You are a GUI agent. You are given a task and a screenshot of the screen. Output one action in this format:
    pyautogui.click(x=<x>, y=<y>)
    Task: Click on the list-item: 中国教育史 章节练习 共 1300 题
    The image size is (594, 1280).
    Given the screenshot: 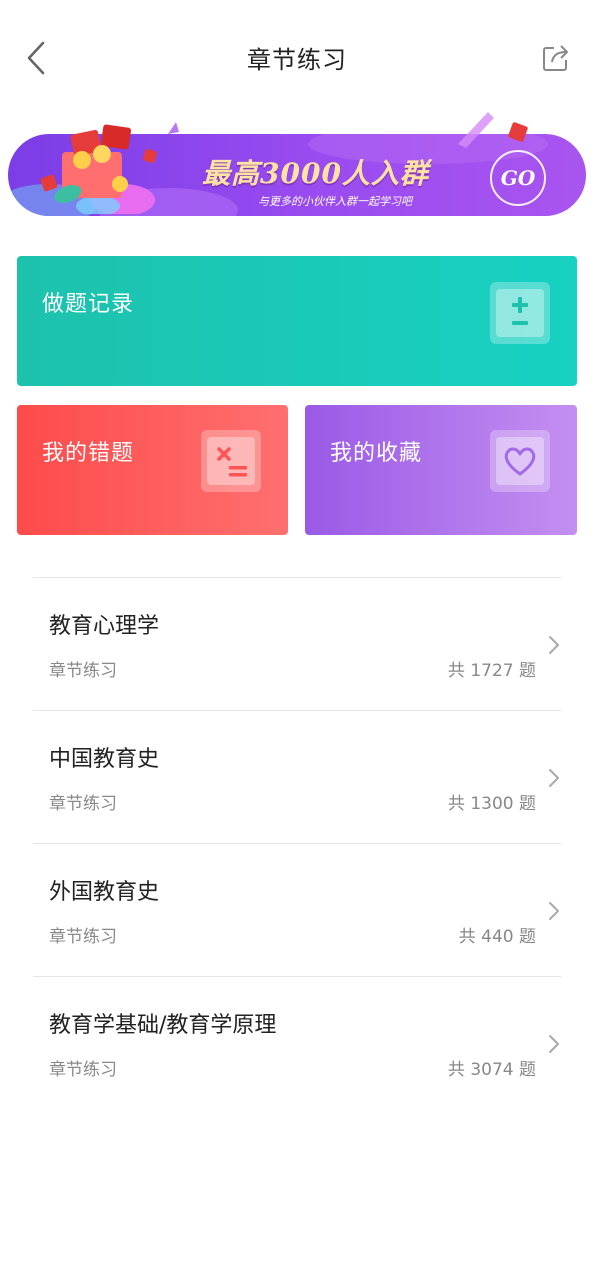 What is the action you would take?
    pyautogui.click(x=297, y=776)
    